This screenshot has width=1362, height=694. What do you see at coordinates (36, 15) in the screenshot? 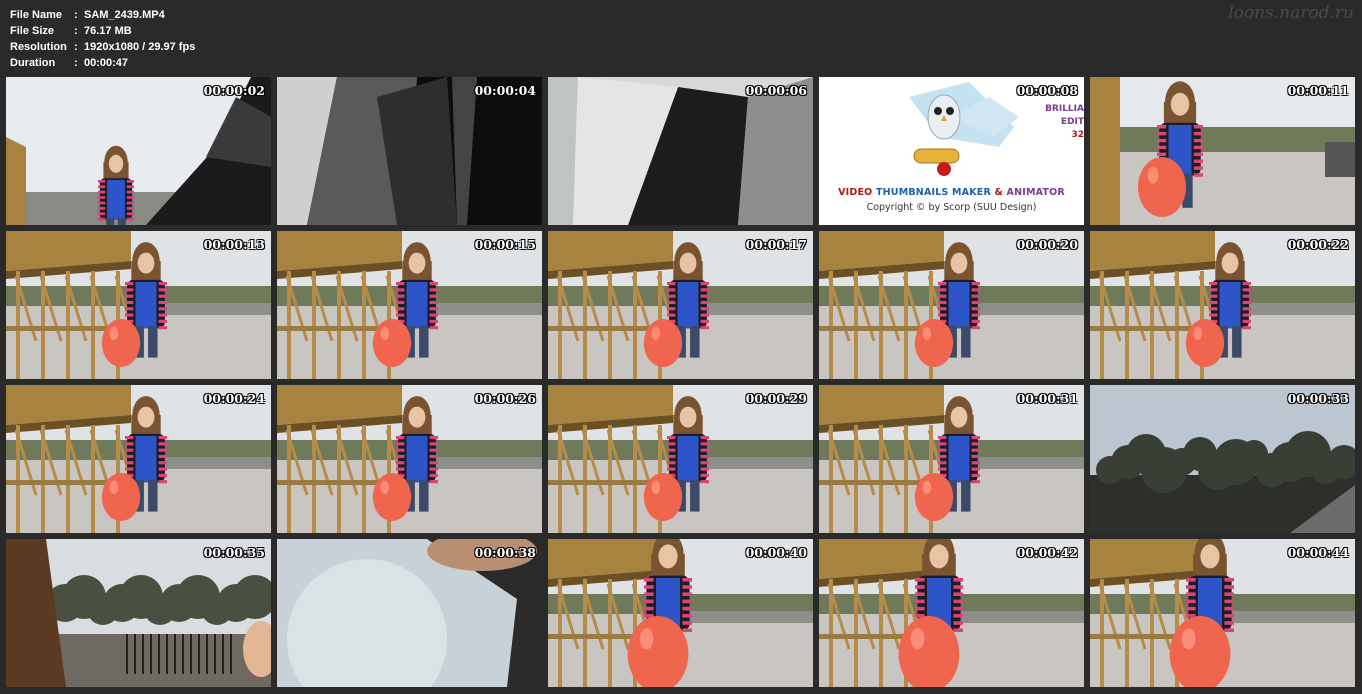
I see `file-name-label: File Name` at bounding box center [36, 15].